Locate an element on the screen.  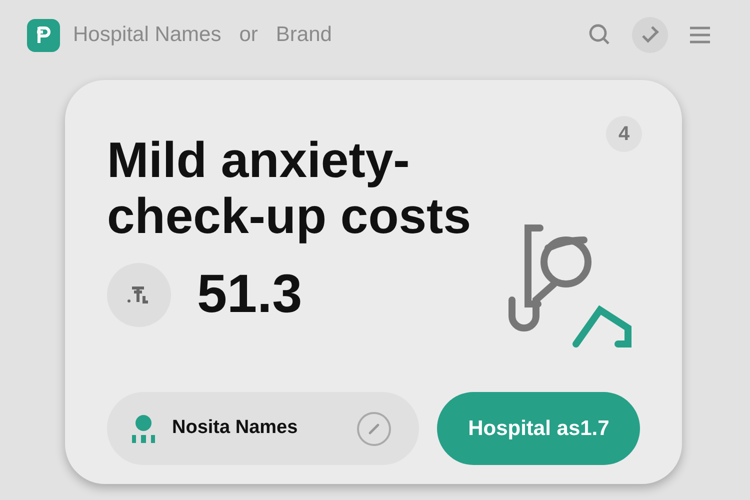
logo-icon is located at coordinates (43, 35).